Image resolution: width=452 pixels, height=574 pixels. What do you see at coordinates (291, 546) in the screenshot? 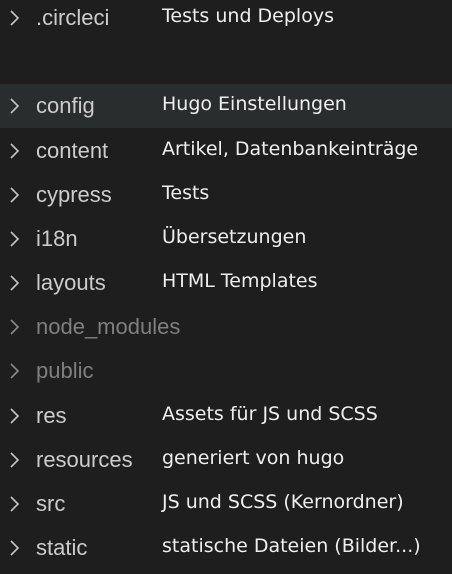
I see `folder-description: statische Dateien (Bilder...)` at bounding box center [291, 546].